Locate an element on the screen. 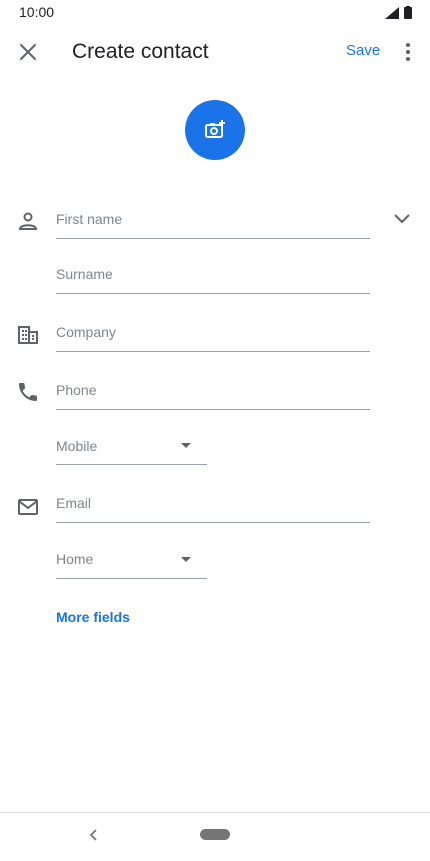 This screenshot has width=430, height=861. more-vert-icon is located at coordinates (408, 52).